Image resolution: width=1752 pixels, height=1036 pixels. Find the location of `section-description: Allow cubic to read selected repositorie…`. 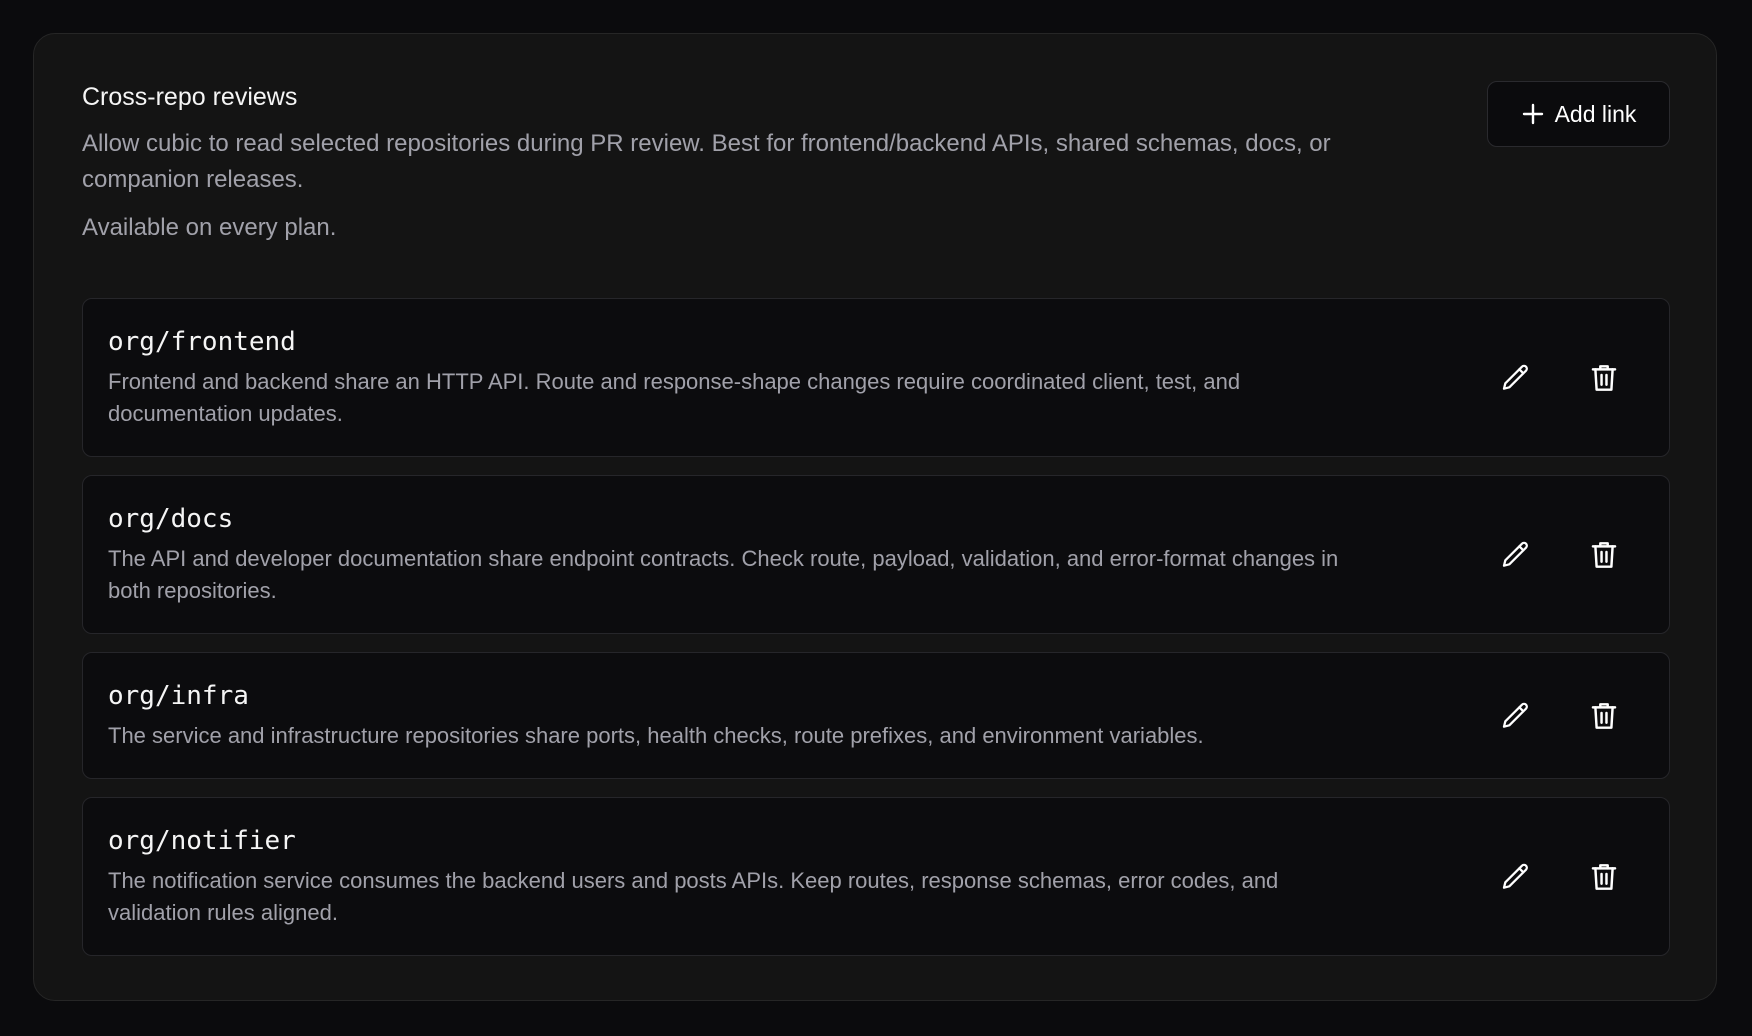

section-description: Allow cubic to read selected repositorie… is located at coordinates (706, 161).